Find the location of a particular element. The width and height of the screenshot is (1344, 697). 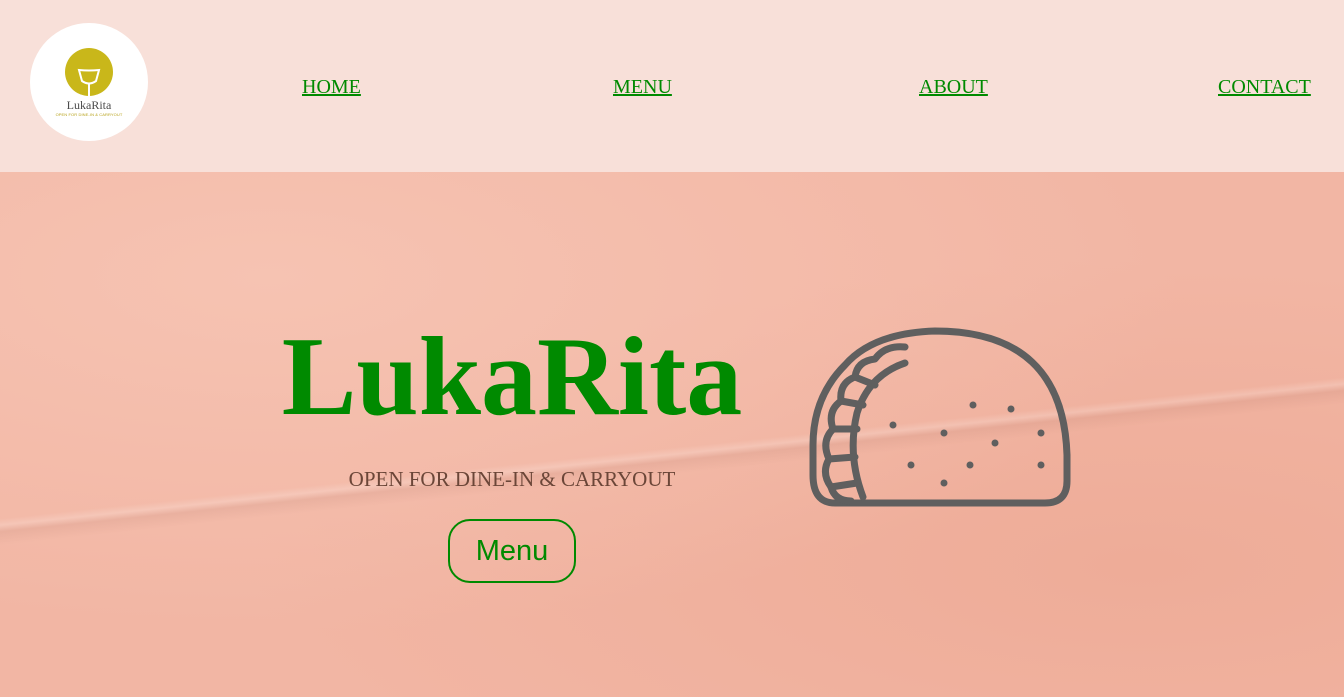

hero-subtitle: OPEN FOR DINE-IN & CARRYOUT is located at coordinates (512, 479).